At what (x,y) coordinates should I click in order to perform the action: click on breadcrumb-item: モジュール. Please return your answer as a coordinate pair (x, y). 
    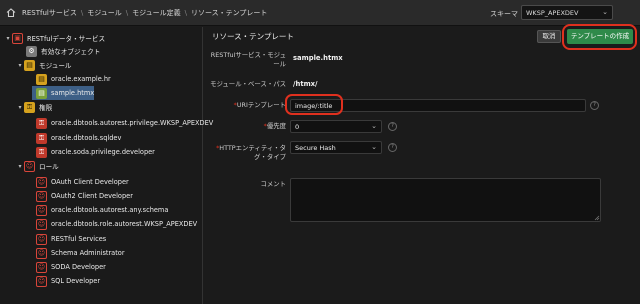
    Looking at the image, I should click on (104, 13).